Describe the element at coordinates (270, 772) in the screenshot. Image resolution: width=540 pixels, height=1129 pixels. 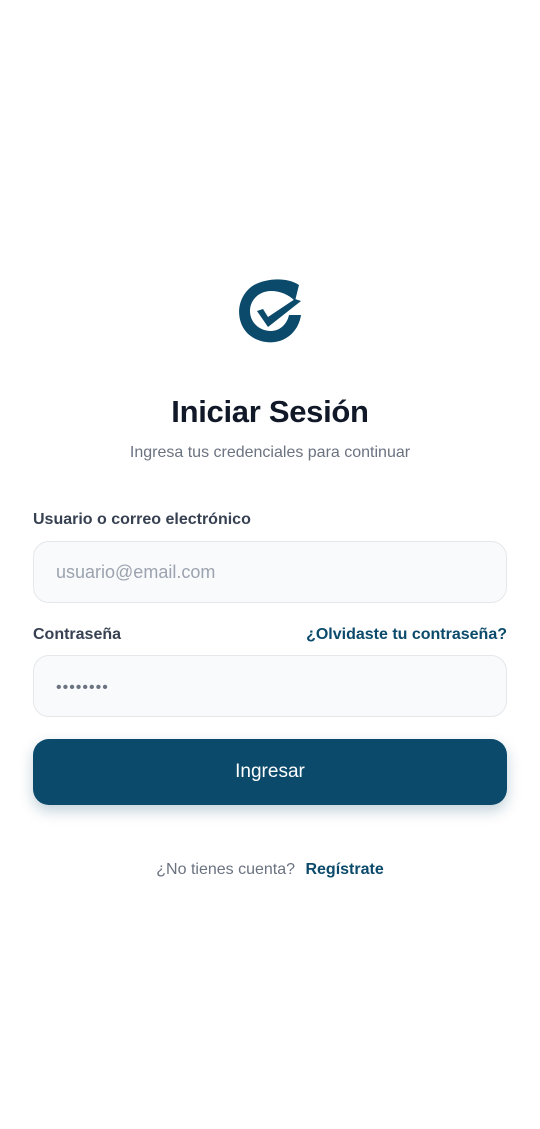
I see `login-submit-button: Ingresar` at that location.